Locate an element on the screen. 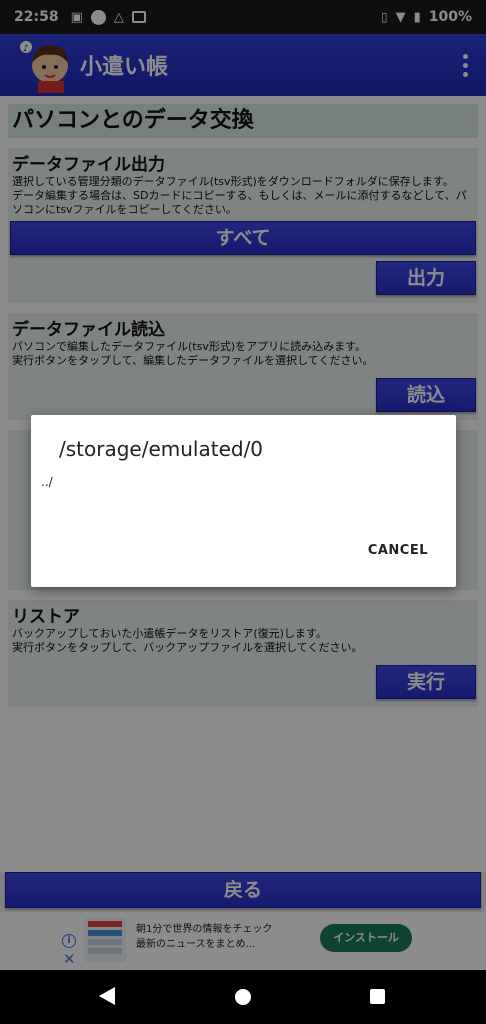  nav-home-icon is located at coordinates (243, 997).